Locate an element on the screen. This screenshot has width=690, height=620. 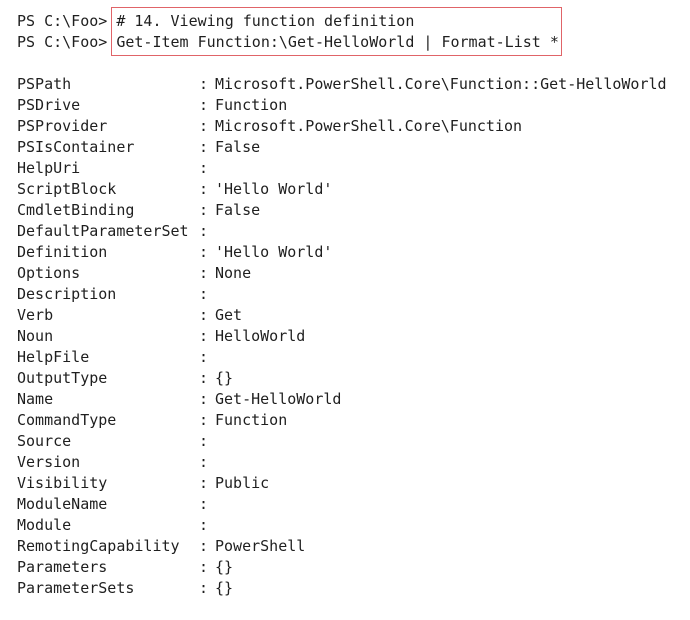
property-row: PSIsContainer: False is located at coordinates (349, 147).